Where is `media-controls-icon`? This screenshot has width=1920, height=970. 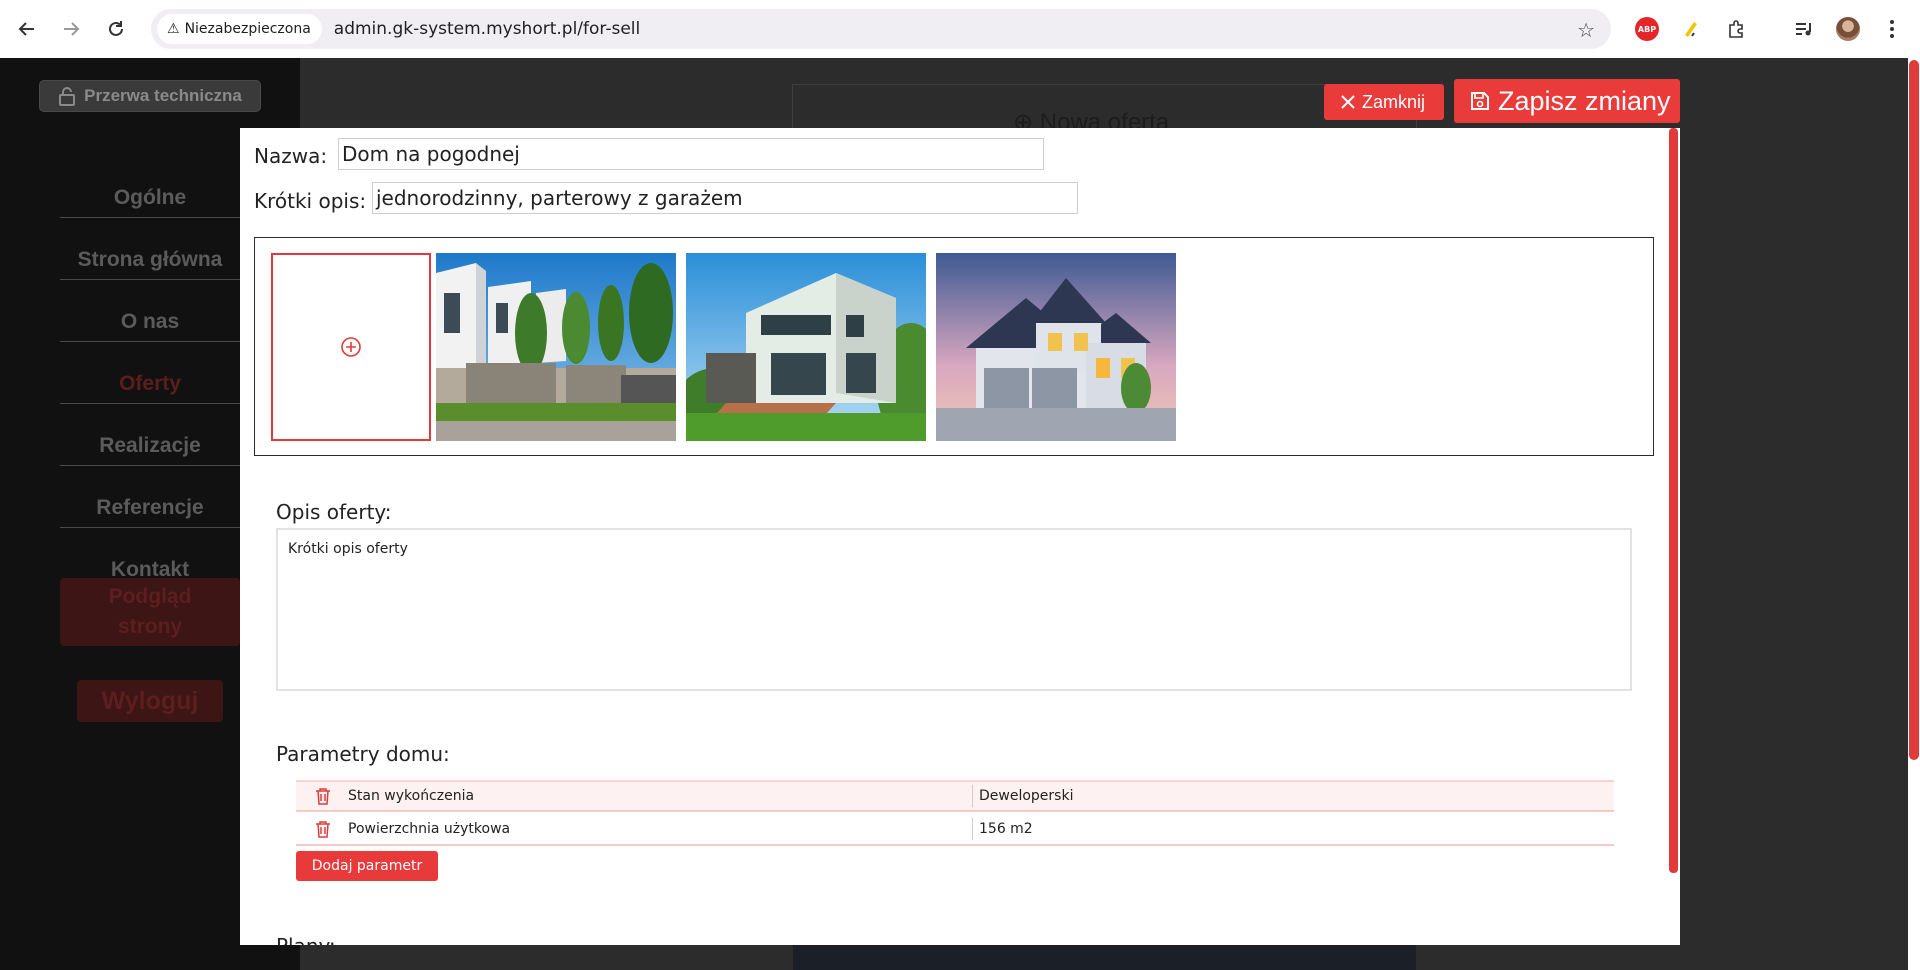 media-controls-icon is located at coordinates (1804, 29).